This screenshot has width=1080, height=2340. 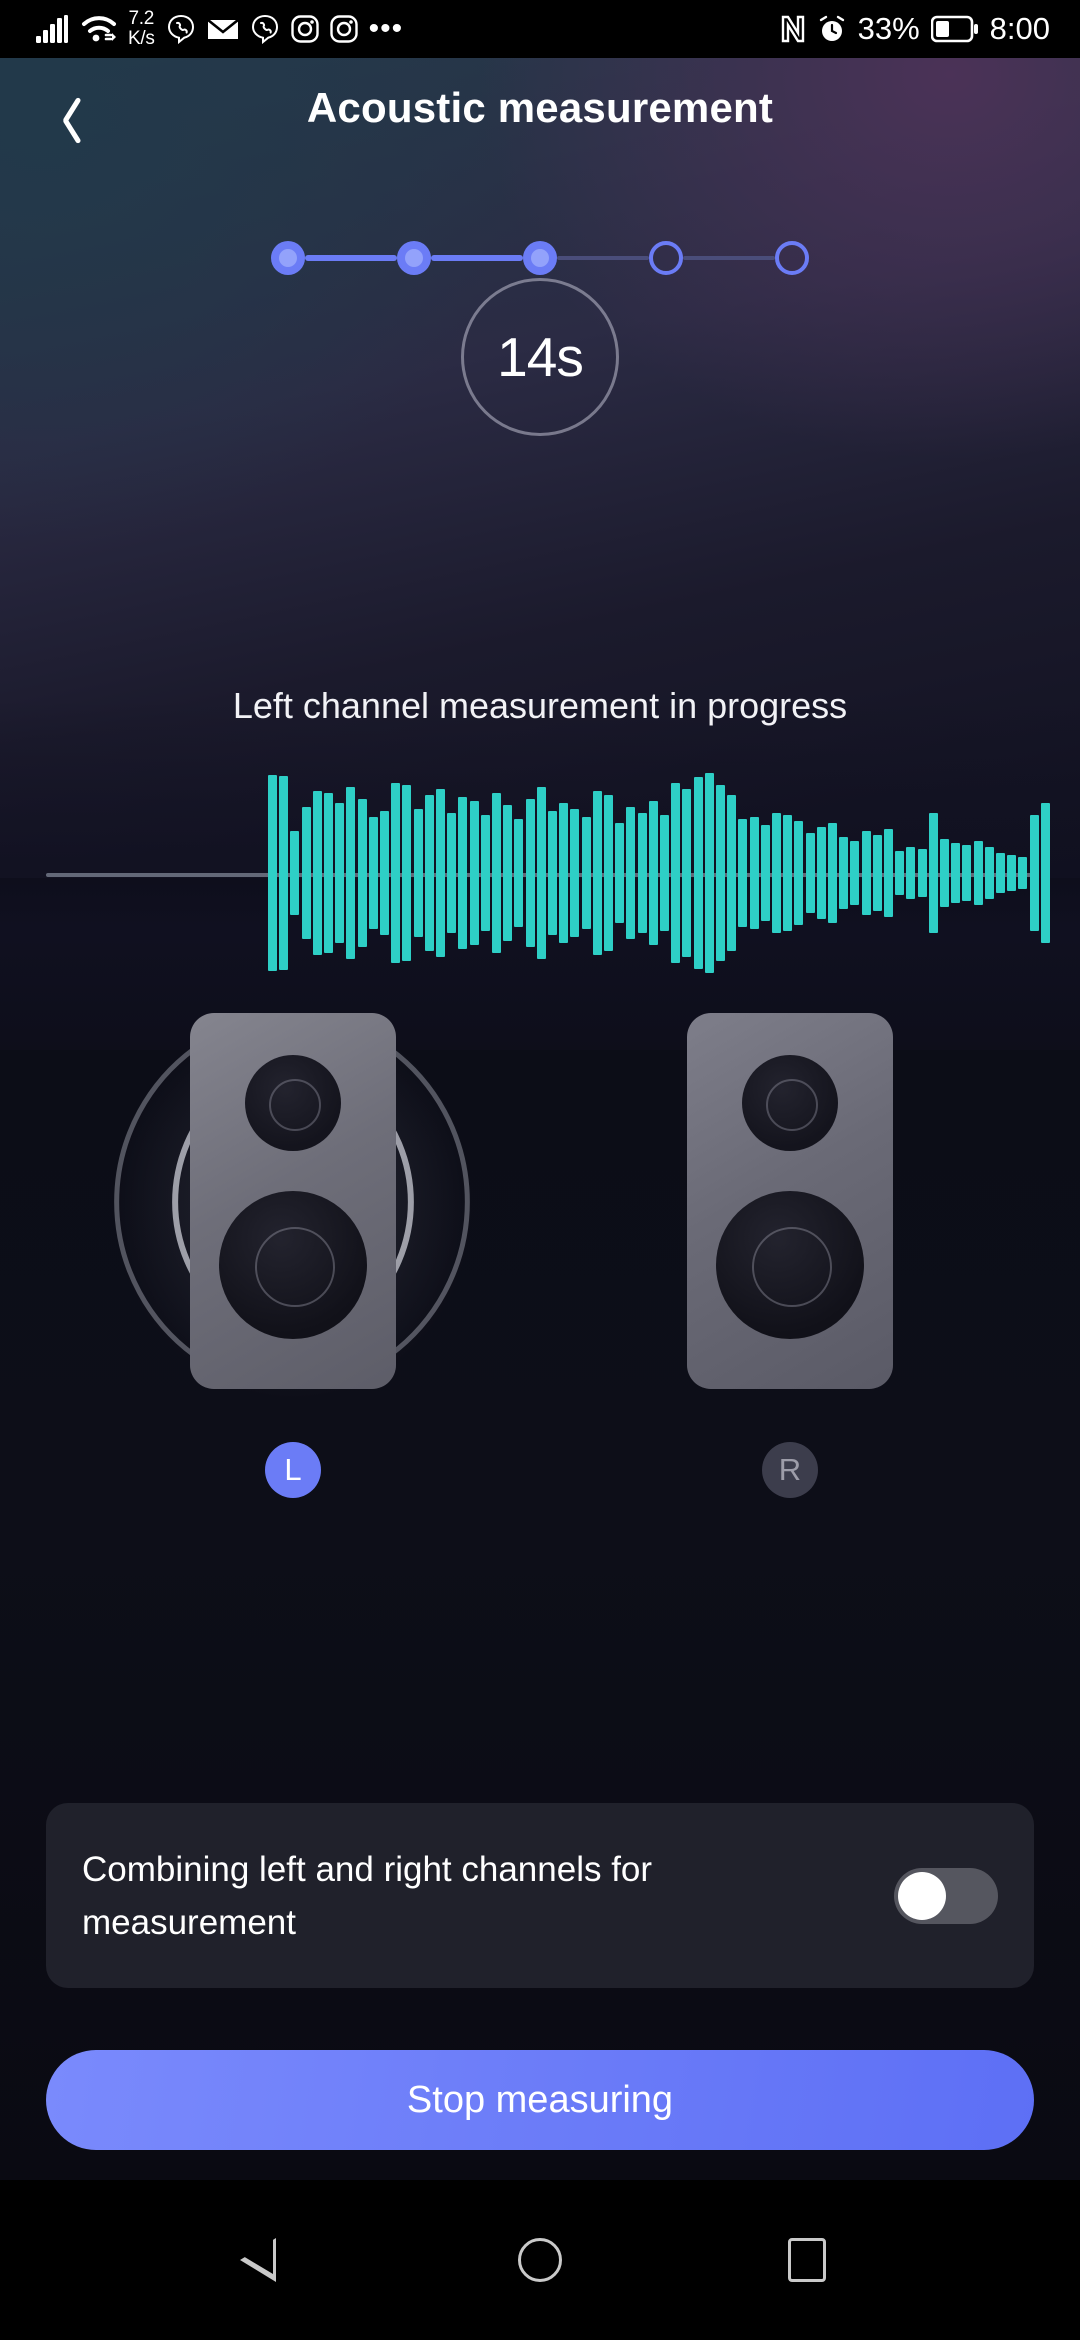 What do you see at coordinates (790, 1265) in the screenshot?
I see `right-speaker-woofer` at bounding box center [790, 1265].